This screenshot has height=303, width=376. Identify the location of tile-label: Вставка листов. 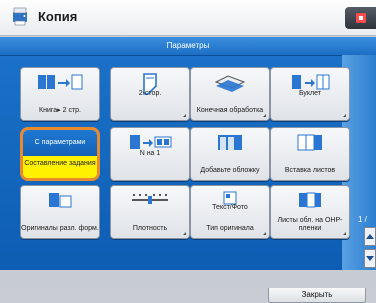
(310, 170).